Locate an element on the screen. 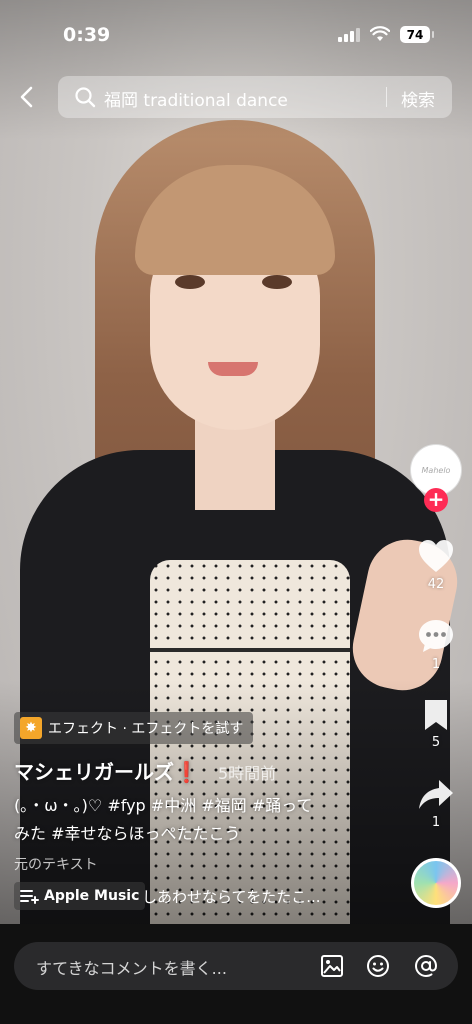  share-count: 1 is located at coordinates (436, 822).